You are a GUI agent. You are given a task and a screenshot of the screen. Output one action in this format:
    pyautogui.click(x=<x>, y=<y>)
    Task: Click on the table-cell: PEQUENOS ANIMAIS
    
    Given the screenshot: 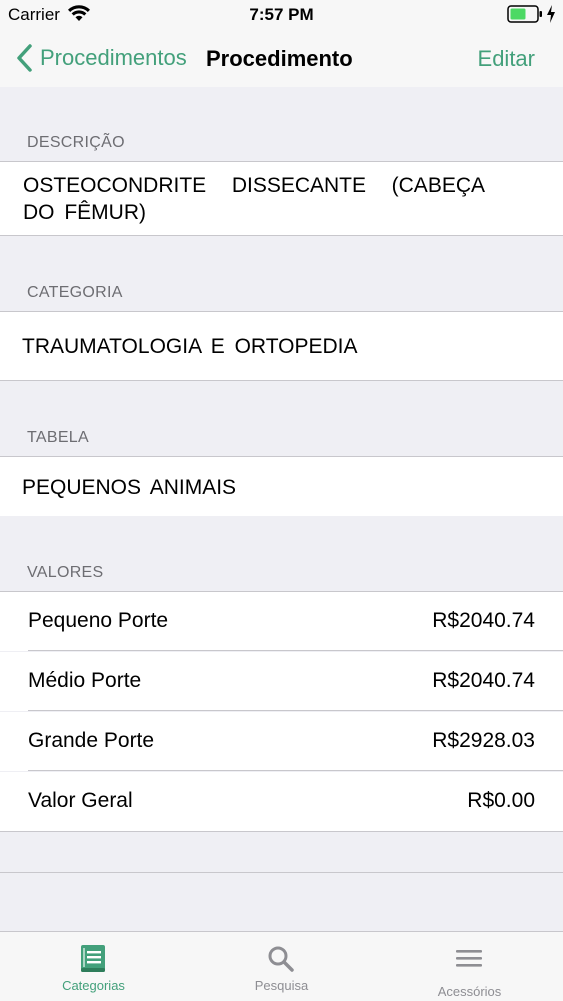 What is the action you would take?
    pyautogui.click(x=281, y=486)
    